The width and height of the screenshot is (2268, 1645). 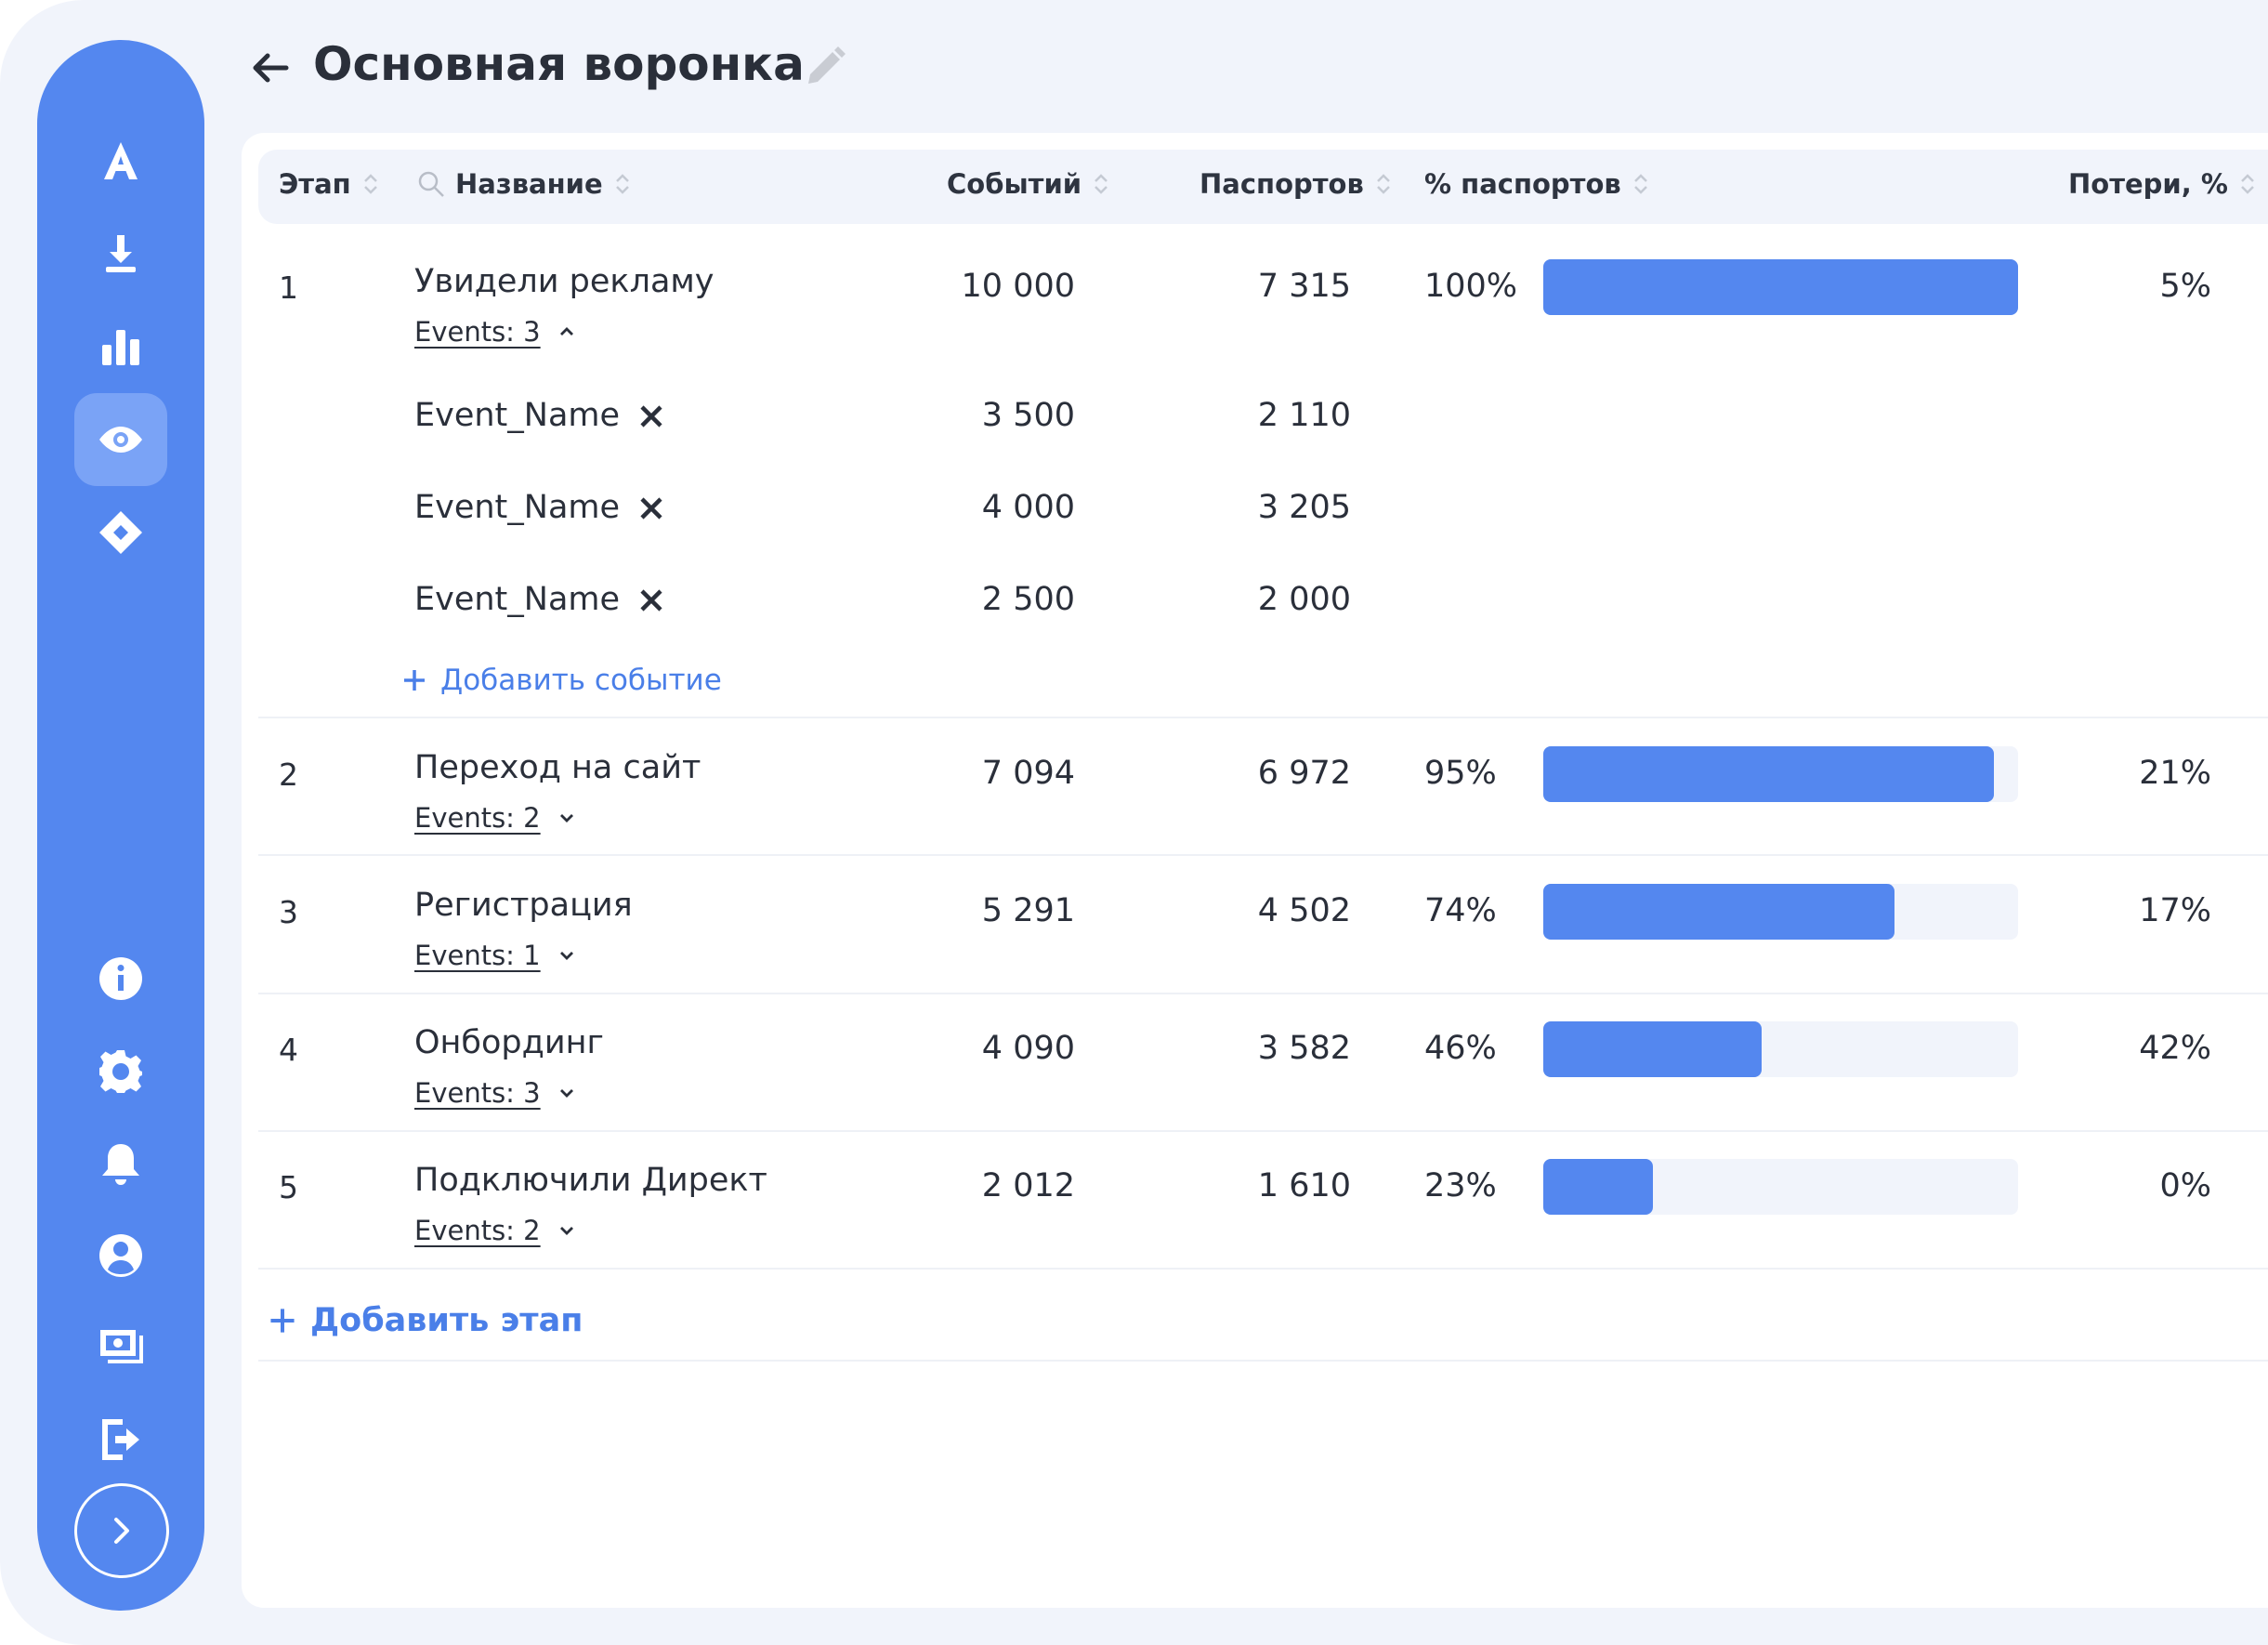 I want to click on passports-value: 3 582, so click(x=1304, y=1049).